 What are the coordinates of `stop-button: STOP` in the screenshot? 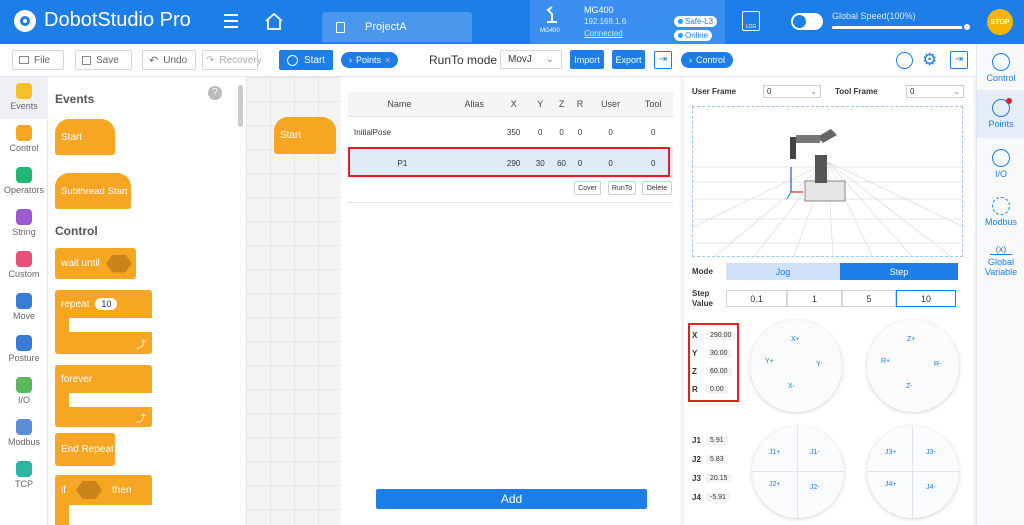 It's located at (1000, 22).